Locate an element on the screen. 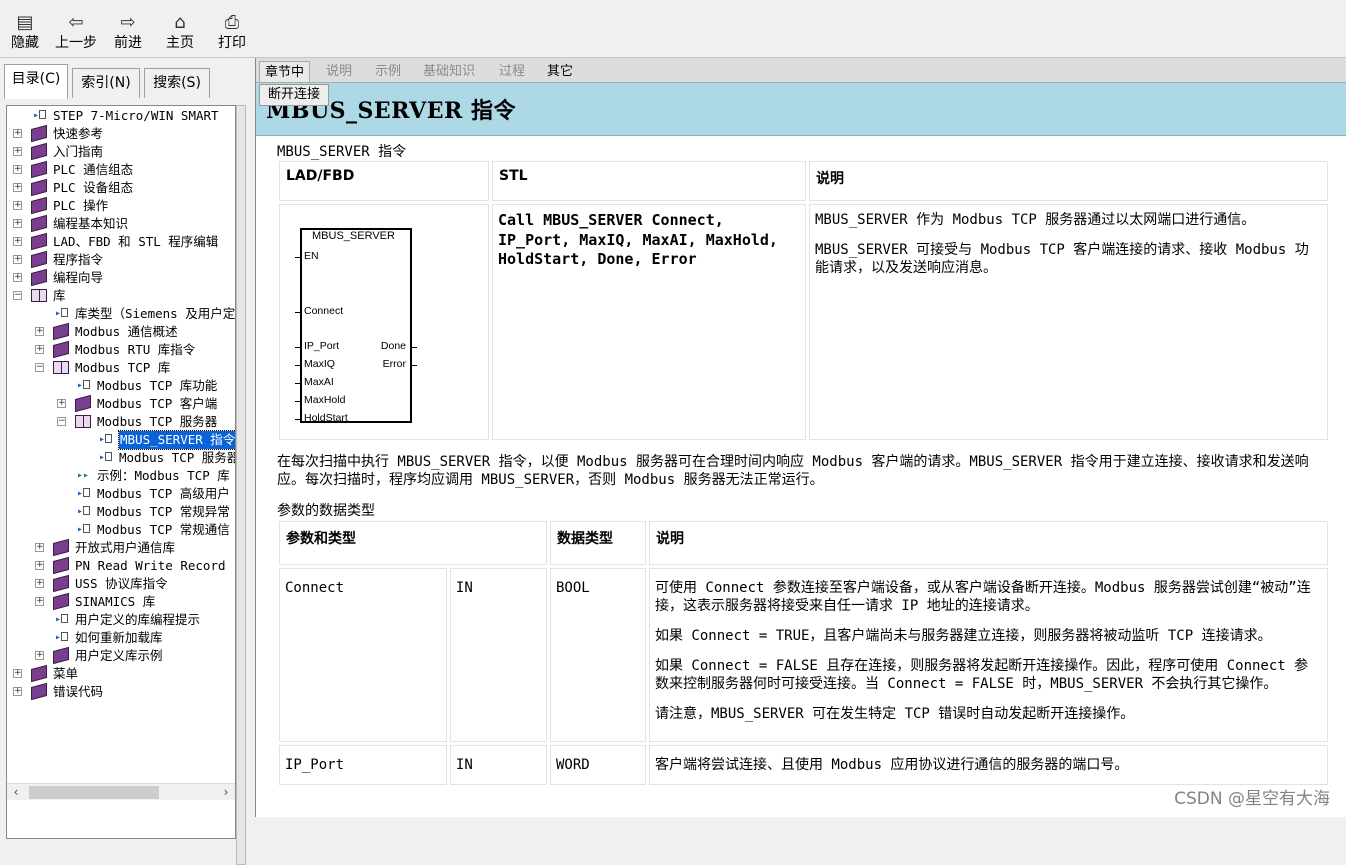 This screenshot has height=865, width=1346. tree-item: − 库 is located at coordinates (121, 296).